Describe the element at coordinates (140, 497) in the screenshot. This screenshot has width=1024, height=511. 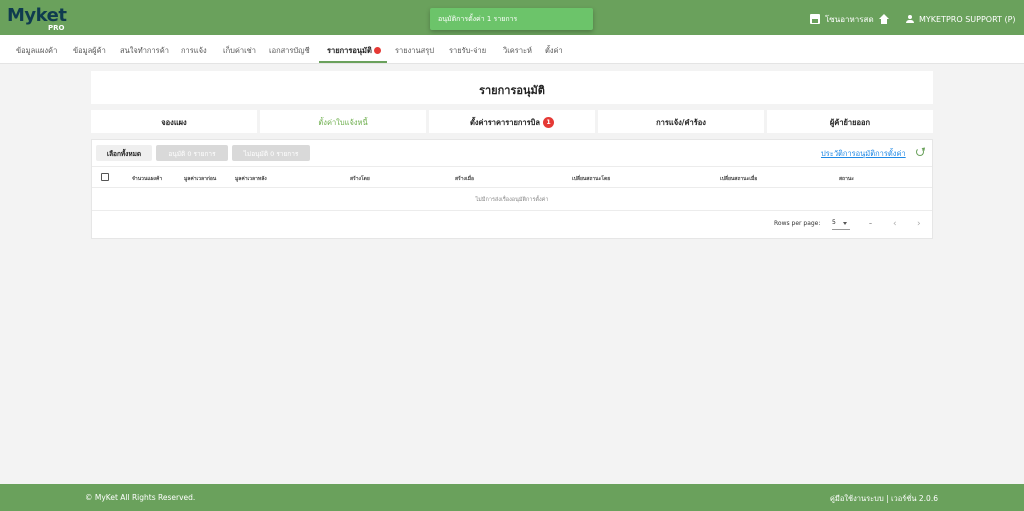
I see `footer-copyright: © MyKet All Rights Reserved.` at that location.